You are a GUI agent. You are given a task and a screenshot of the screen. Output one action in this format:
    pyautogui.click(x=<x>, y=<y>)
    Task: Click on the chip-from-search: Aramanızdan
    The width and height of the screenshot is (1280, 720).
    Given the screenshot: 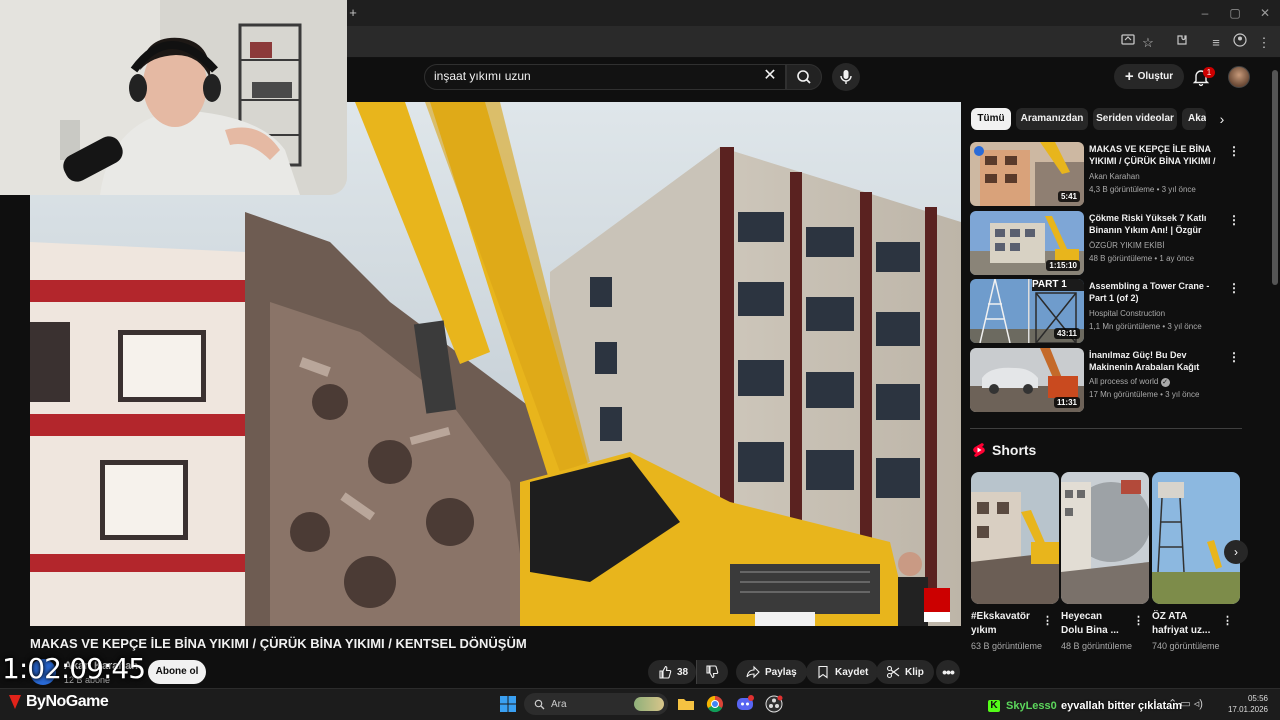 What is the action you would take?
    pyautogui.click(x=1052, y=119)
    